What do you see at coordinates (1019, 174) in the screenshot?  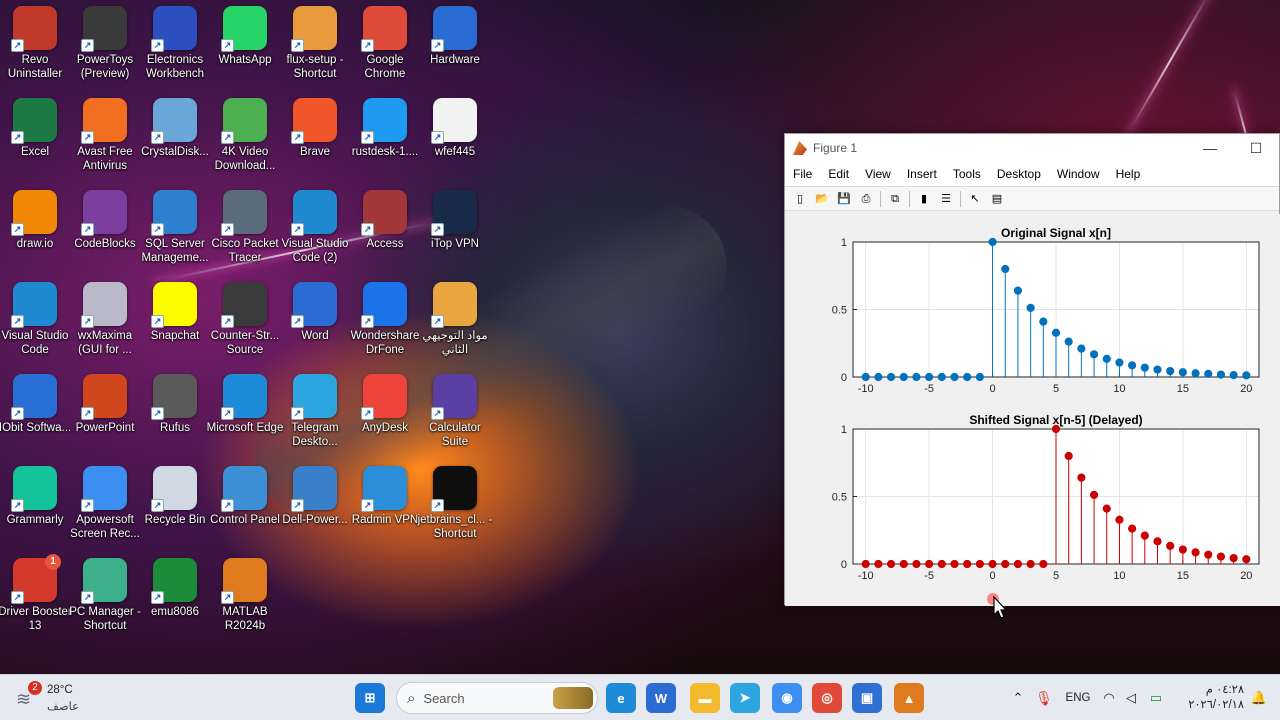 I see `menu-desktop: Desktop` at bounding box center [1019, 174].